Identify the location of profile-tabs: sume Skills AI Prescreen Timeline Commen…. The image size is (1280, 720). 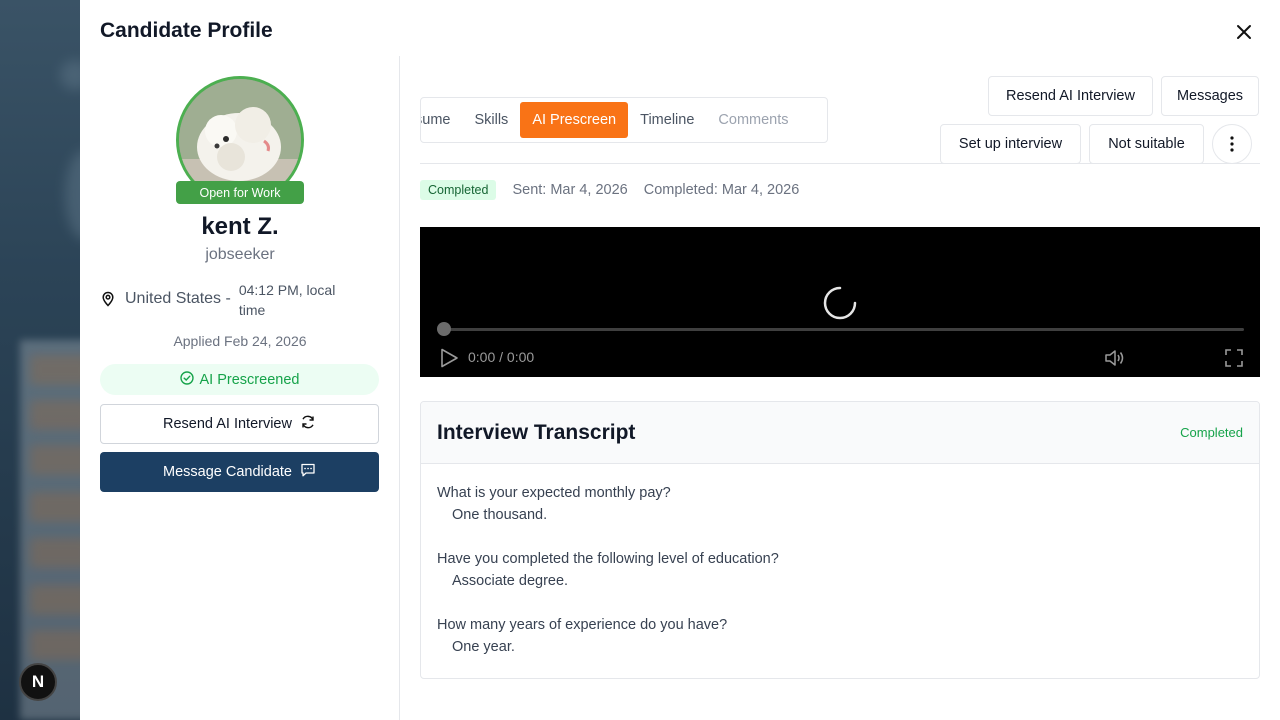
(624, 120).